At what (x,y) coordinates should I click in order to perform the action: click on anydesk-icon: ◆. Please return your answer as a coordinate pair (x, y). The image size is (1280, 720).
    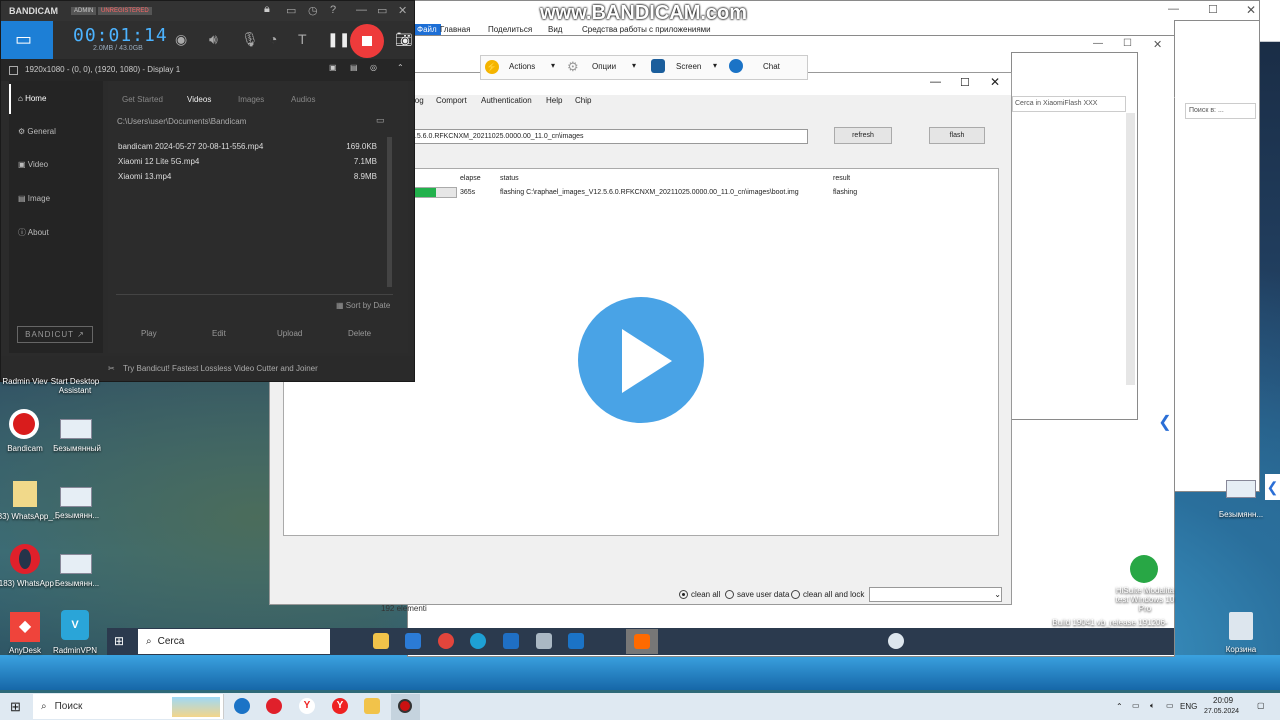
    Looking at the image, I should click on (25, 627).